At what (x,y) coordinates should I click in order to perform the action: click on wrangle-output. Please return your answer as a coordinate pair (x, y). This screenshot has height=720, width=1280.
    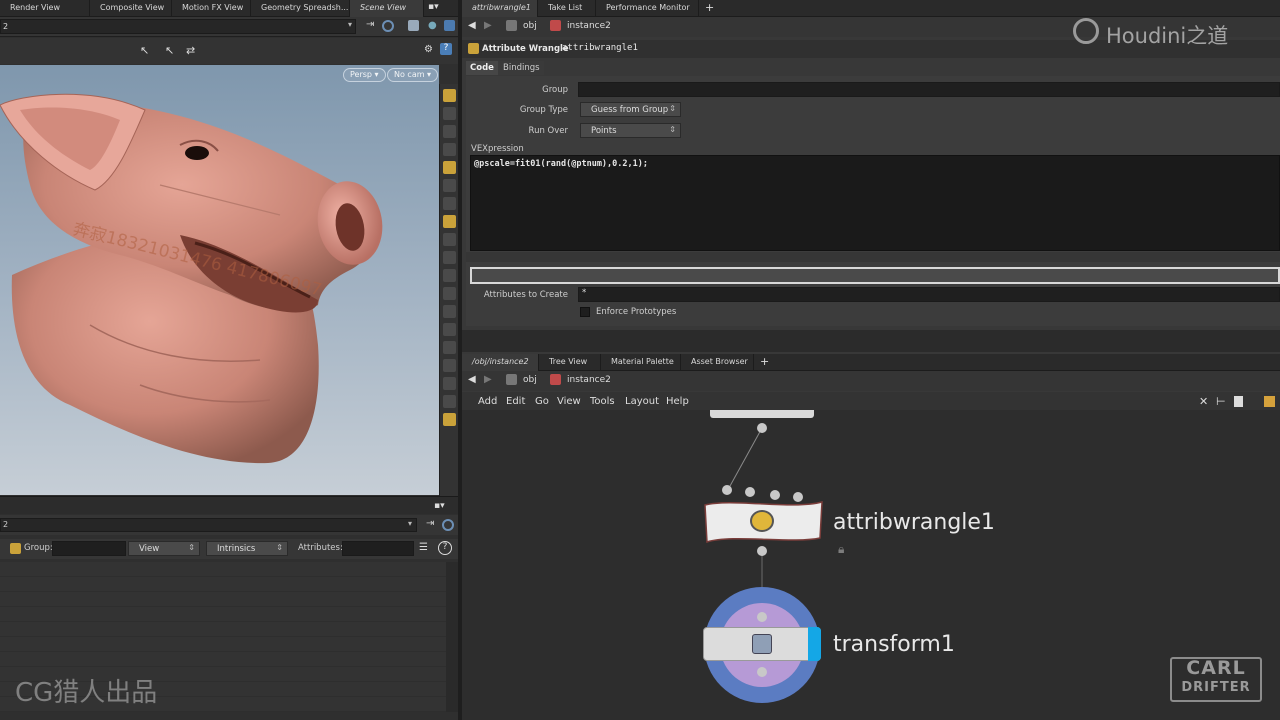
    Looking at the image, I should click on (762, 551).